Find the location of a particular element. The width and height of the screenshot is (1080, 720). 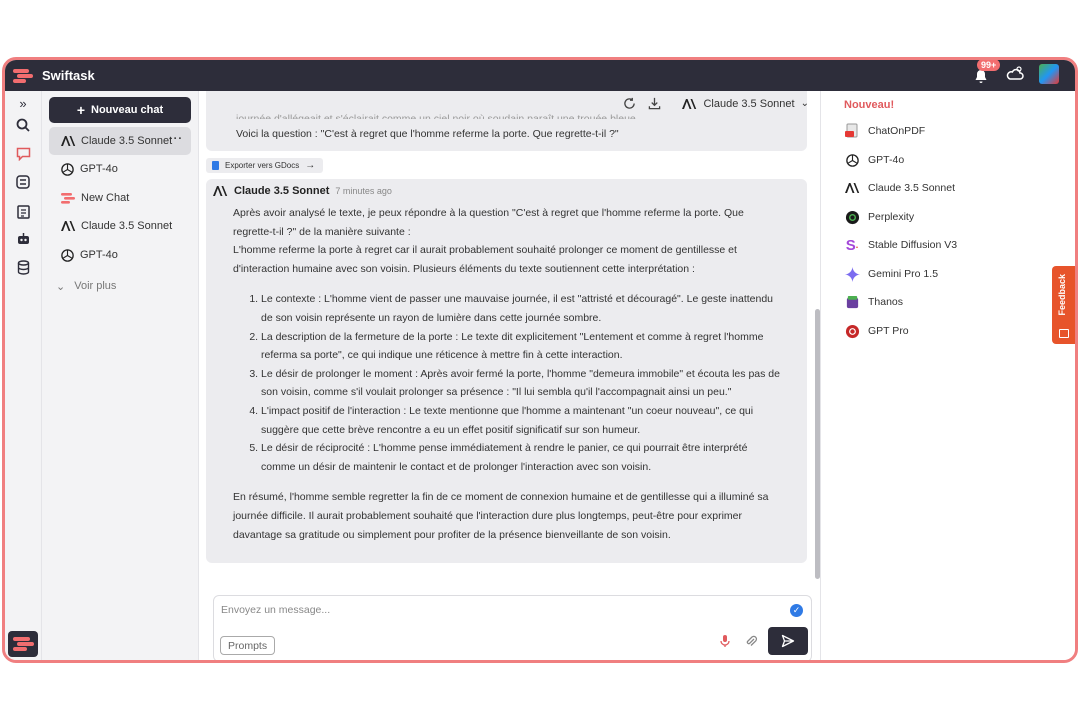

feedback-tab: Feedback is located at coordinates (1063, 305).